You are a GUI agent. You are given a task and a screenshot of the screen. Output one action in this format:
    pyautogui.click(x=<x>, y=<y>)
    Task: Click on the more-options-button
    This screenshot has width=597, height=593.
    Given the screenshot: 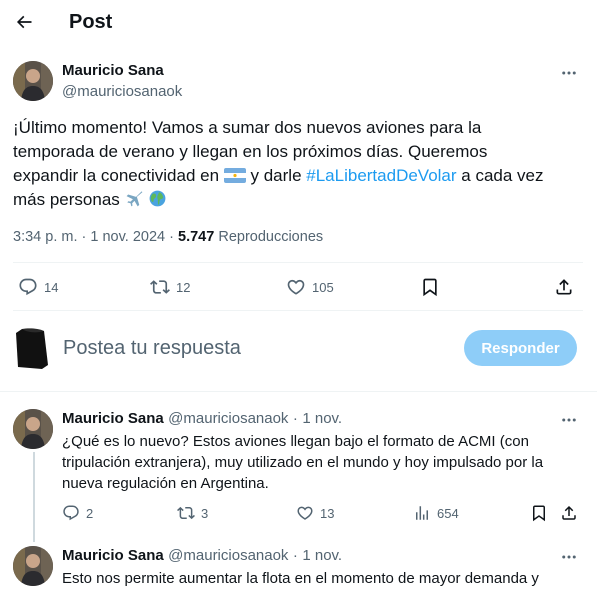 What is the action you would take?
    pyautogui.click(x=569, y=73)
    